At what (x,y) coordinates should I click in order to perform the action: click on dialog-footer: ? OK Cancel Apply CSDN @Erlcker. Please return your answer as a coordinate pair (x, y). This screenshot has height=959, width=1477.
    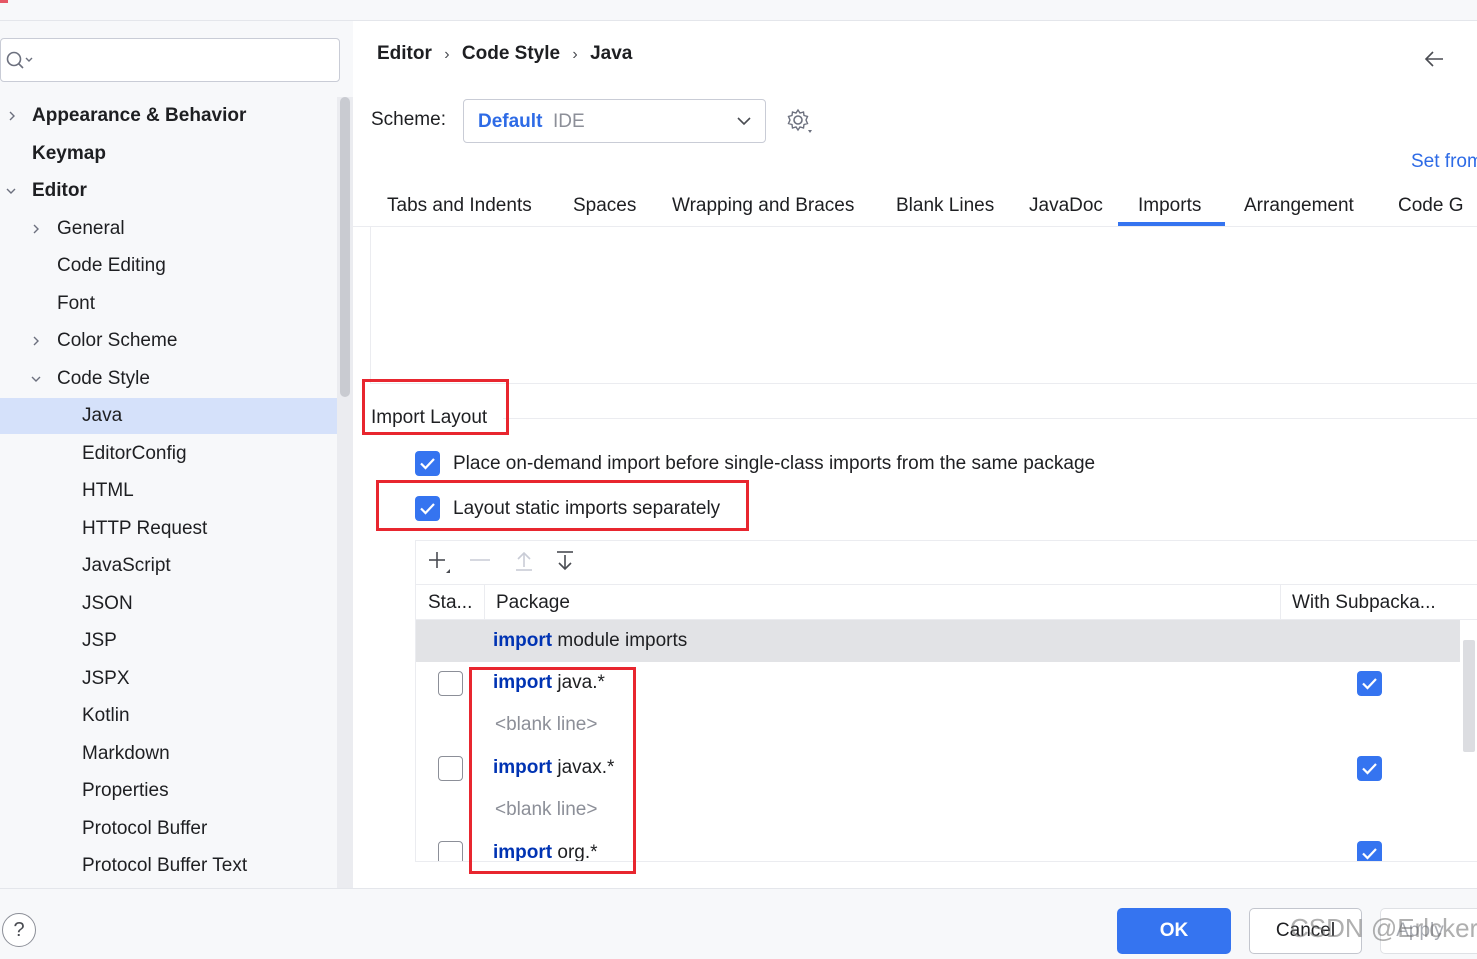
    Looking at the image, I should click on (738, 923).